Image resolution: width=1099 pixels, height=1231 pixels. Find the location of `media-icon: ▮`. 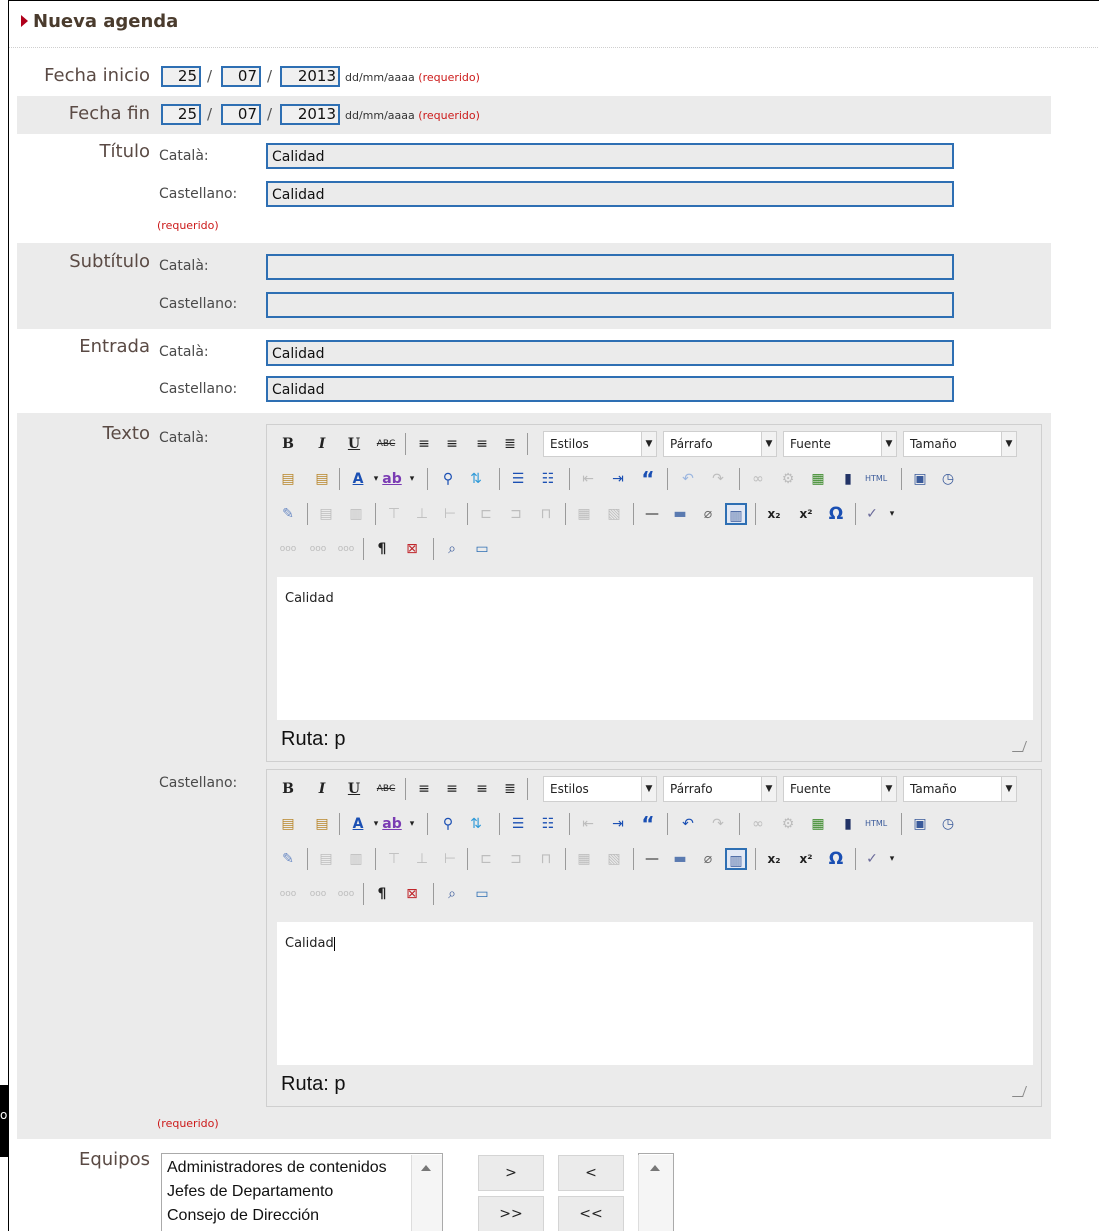

media-icon: ▮ is located at coordinates (848, 824).